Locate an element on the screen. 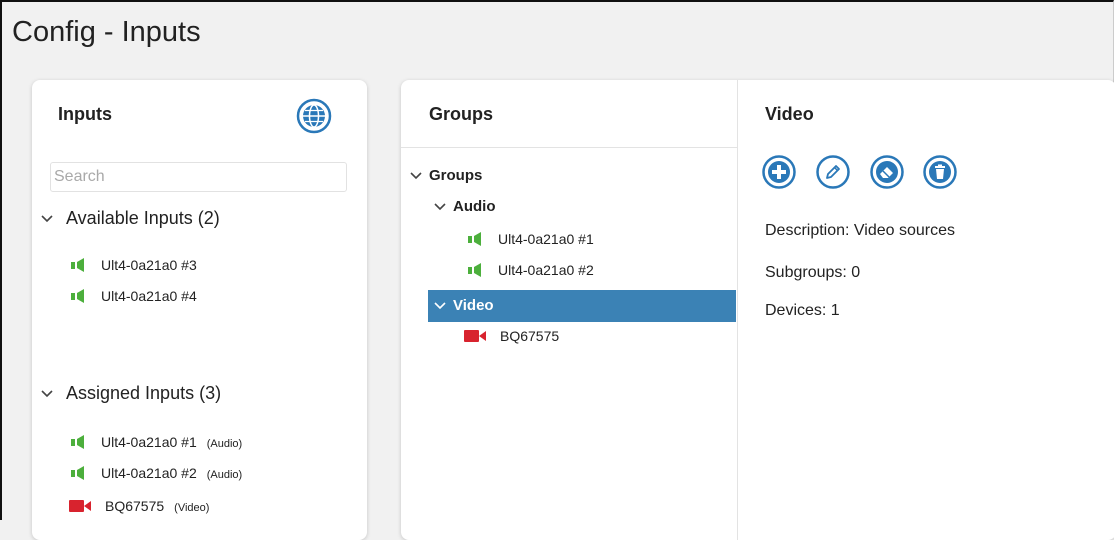  list-item: BQ67575 (Video) is located at coordinates (138, 506).